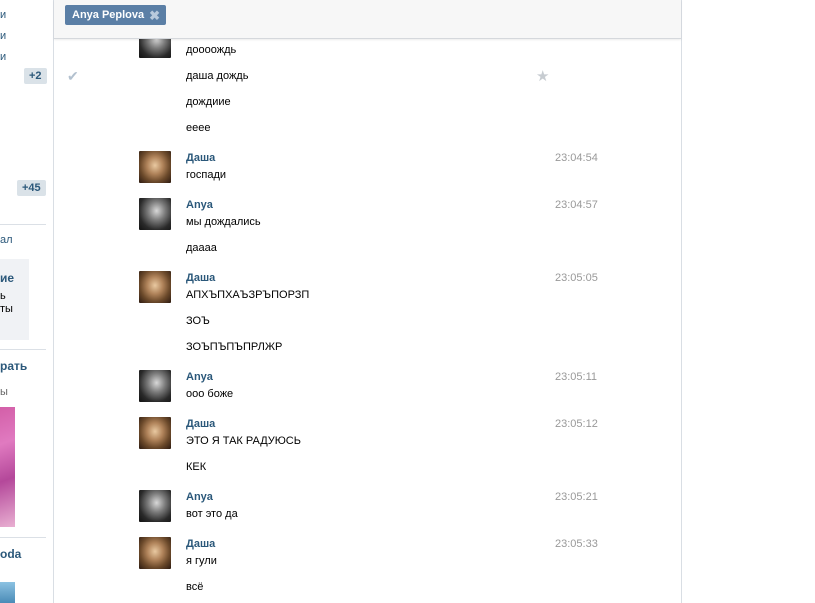  Describe the element at coordinates (3, 296) in the screenshot. I see `promo-text: ь` at that location.